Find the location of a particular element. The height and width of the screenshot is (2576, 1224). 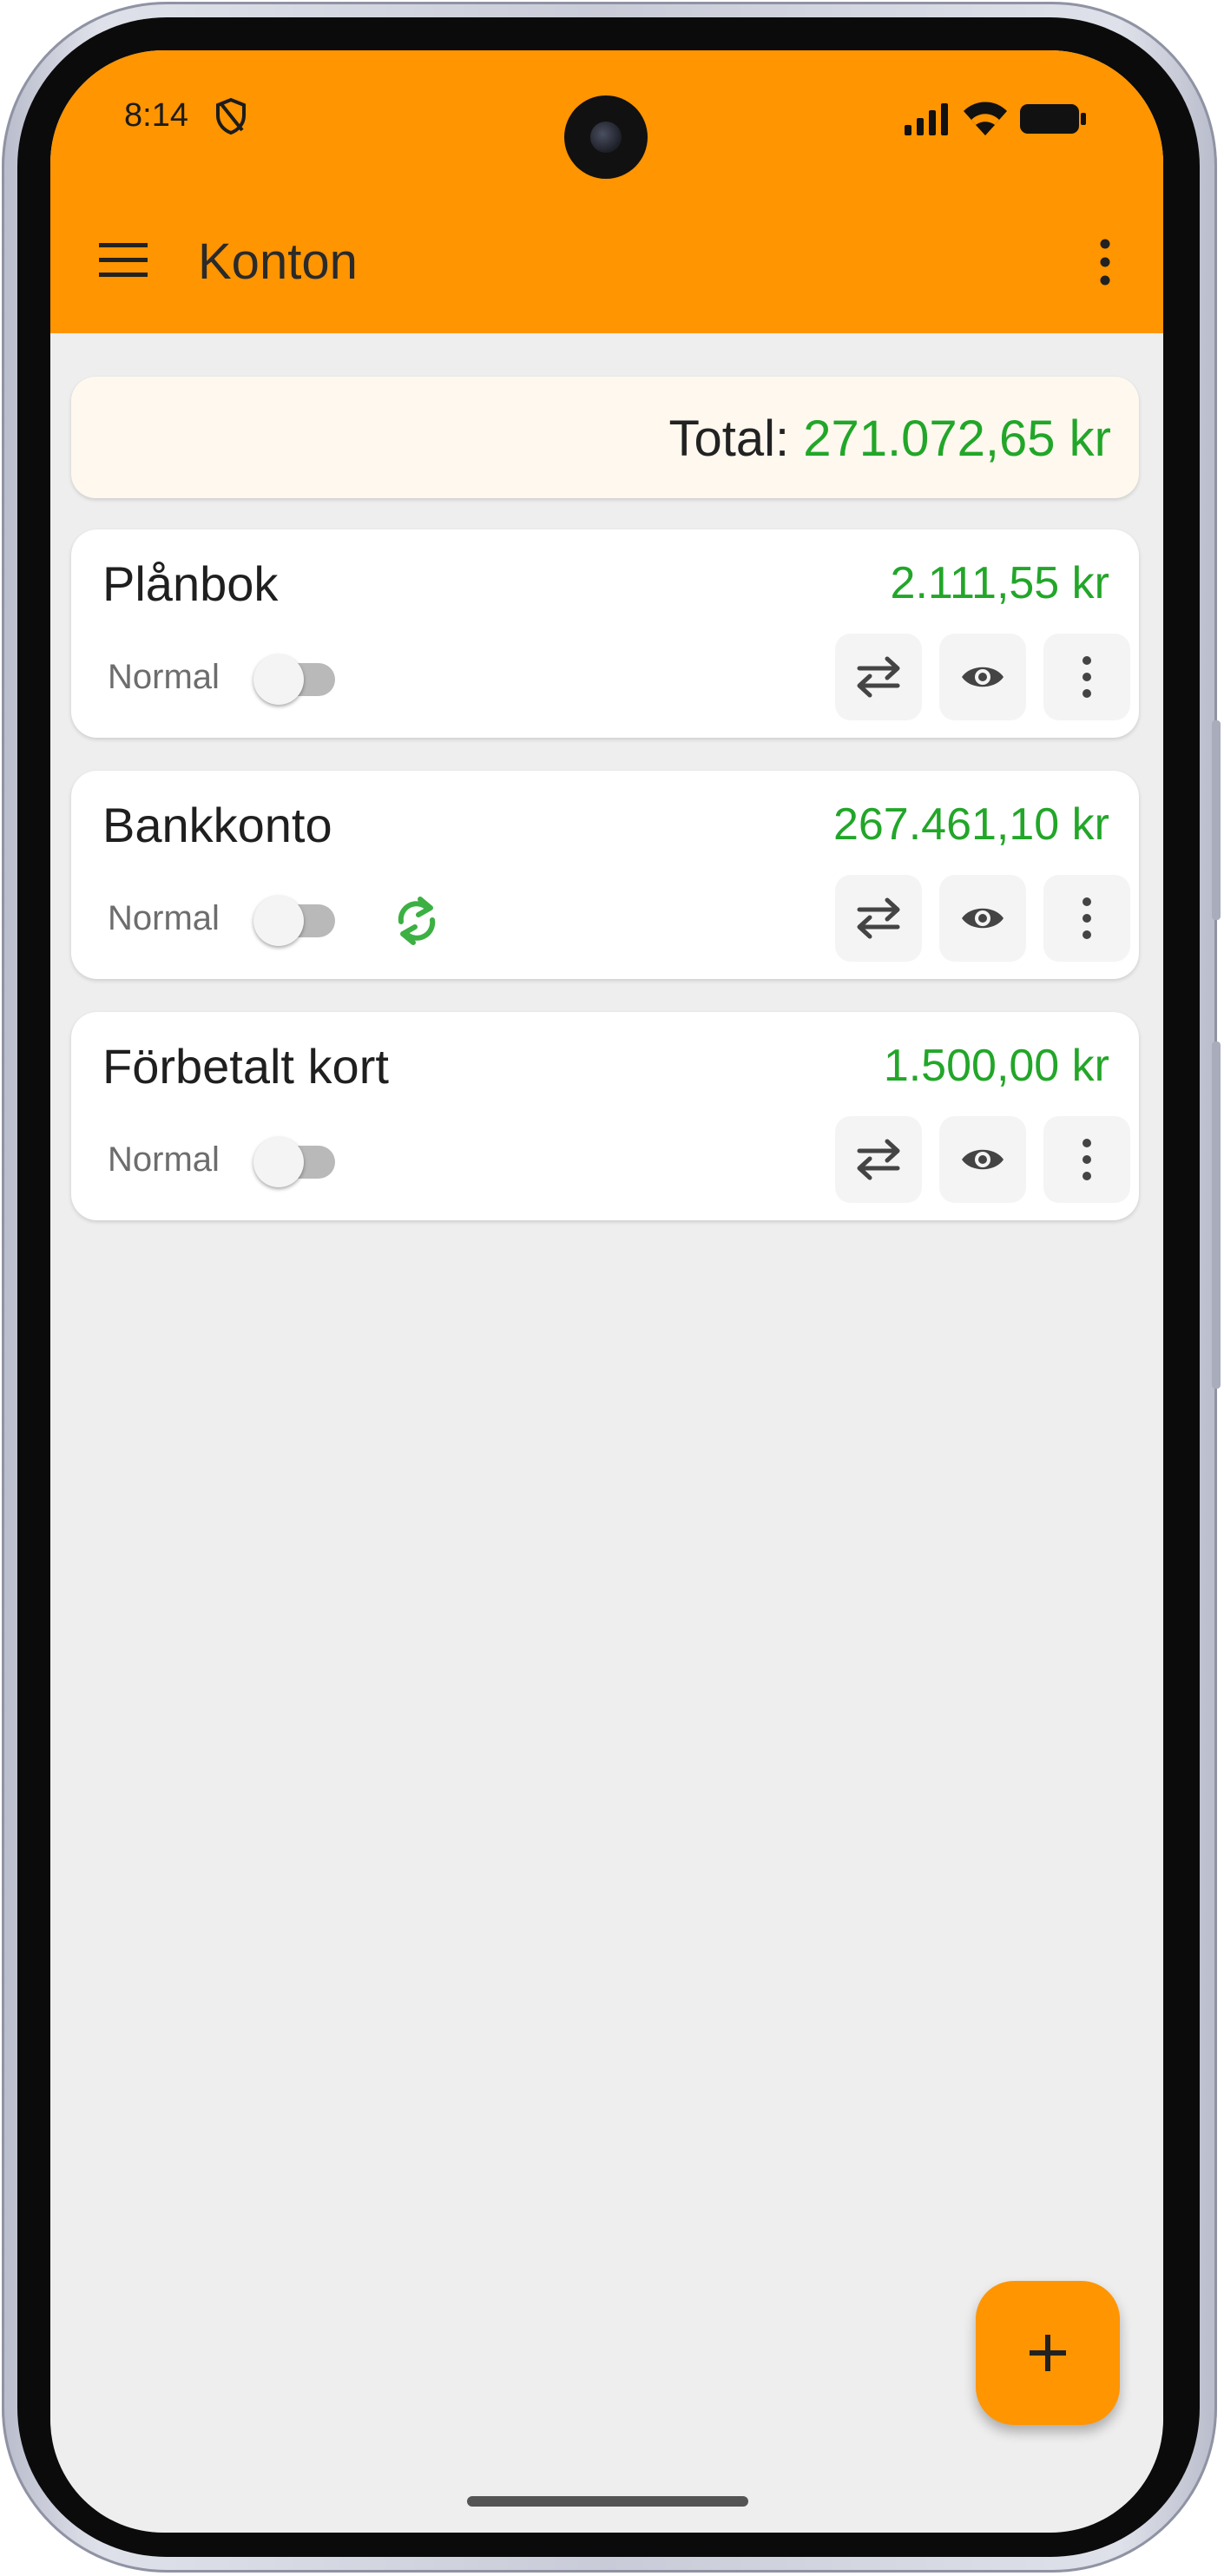

status-time: 8:14 is located at coordinates (156, 116).